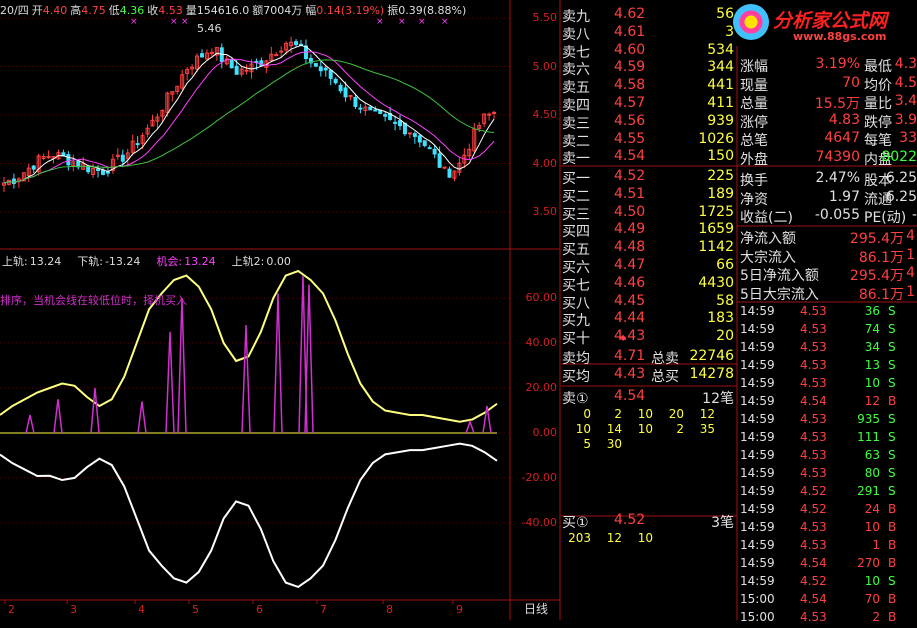 The height and width of the screenshot is (628, 917). What do you see at coordinates (649, 157) in the screenshot?
I see `ask-row: 卖一 4.54 150` at bounding box center [649, 157].